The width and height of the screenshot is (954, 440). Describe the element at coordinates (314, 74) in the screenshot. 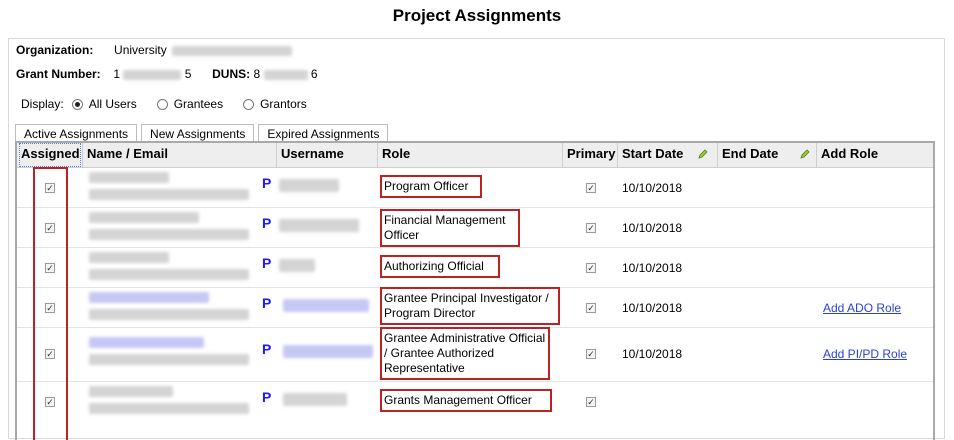

I see `duns-suffix: 6` at that location.